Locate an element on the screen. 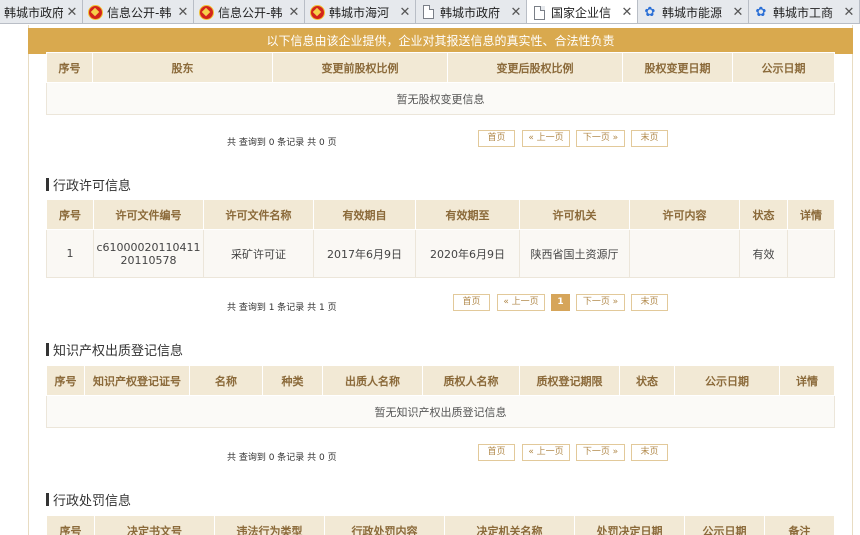  browser-tab: 韩城市海河 ✕ is located at coordinates (360, 11).